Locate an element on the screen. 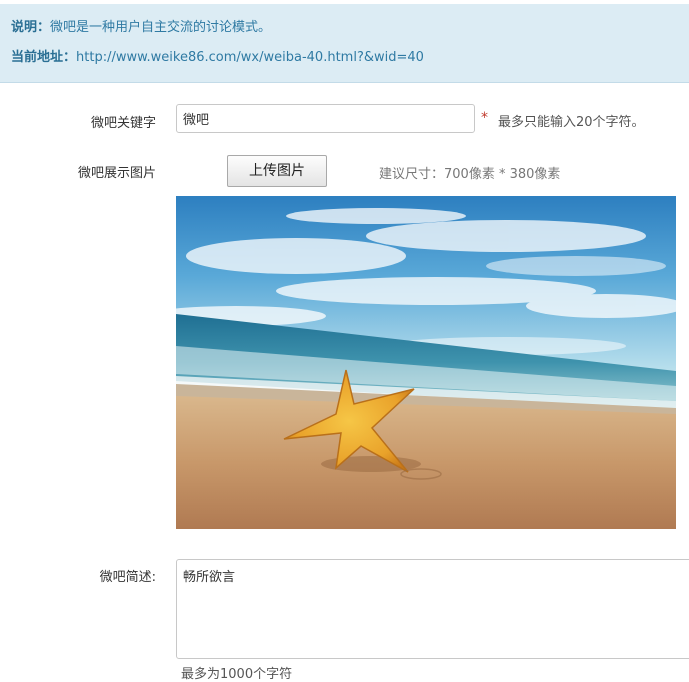 Image resolution: width=689 pixels, height=682 pixels. description-line: 说明：微吧是一种用户自主交流的讨论模式。 is located at coordinates (141, 25).